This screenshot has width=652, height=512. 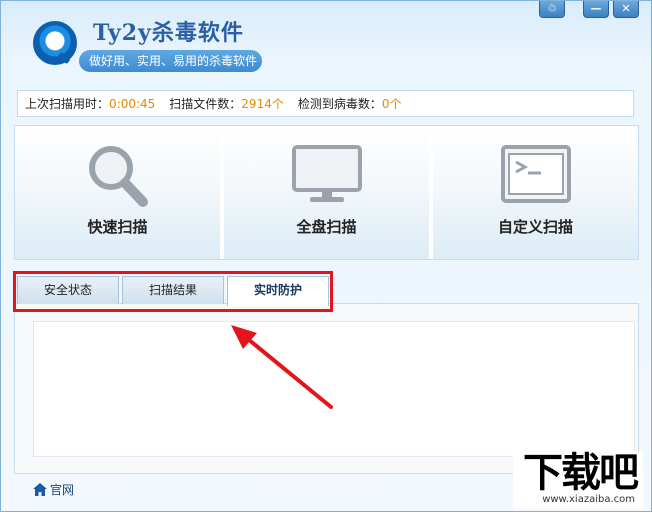 I want to click on app-logo, so click(x=55, y=43).